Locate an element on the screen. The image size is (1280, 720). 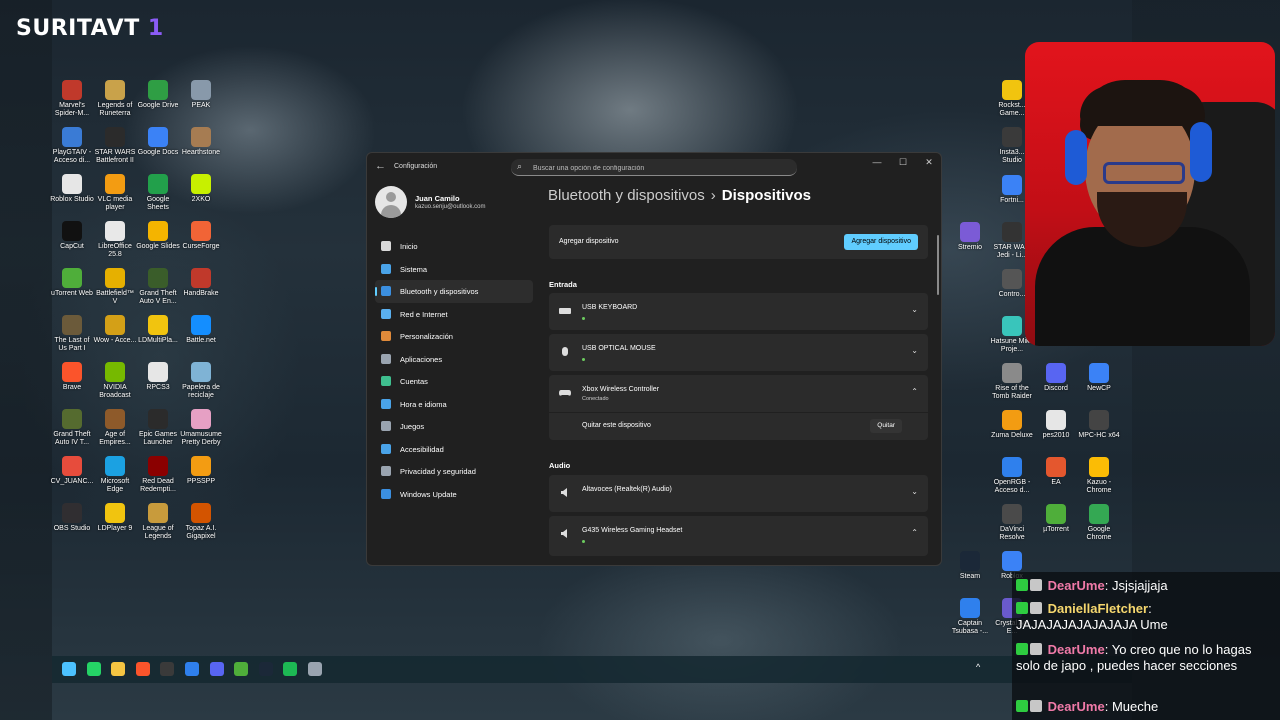
desktop-icon: Battlefield™ V is located at coordinates (115, 287).